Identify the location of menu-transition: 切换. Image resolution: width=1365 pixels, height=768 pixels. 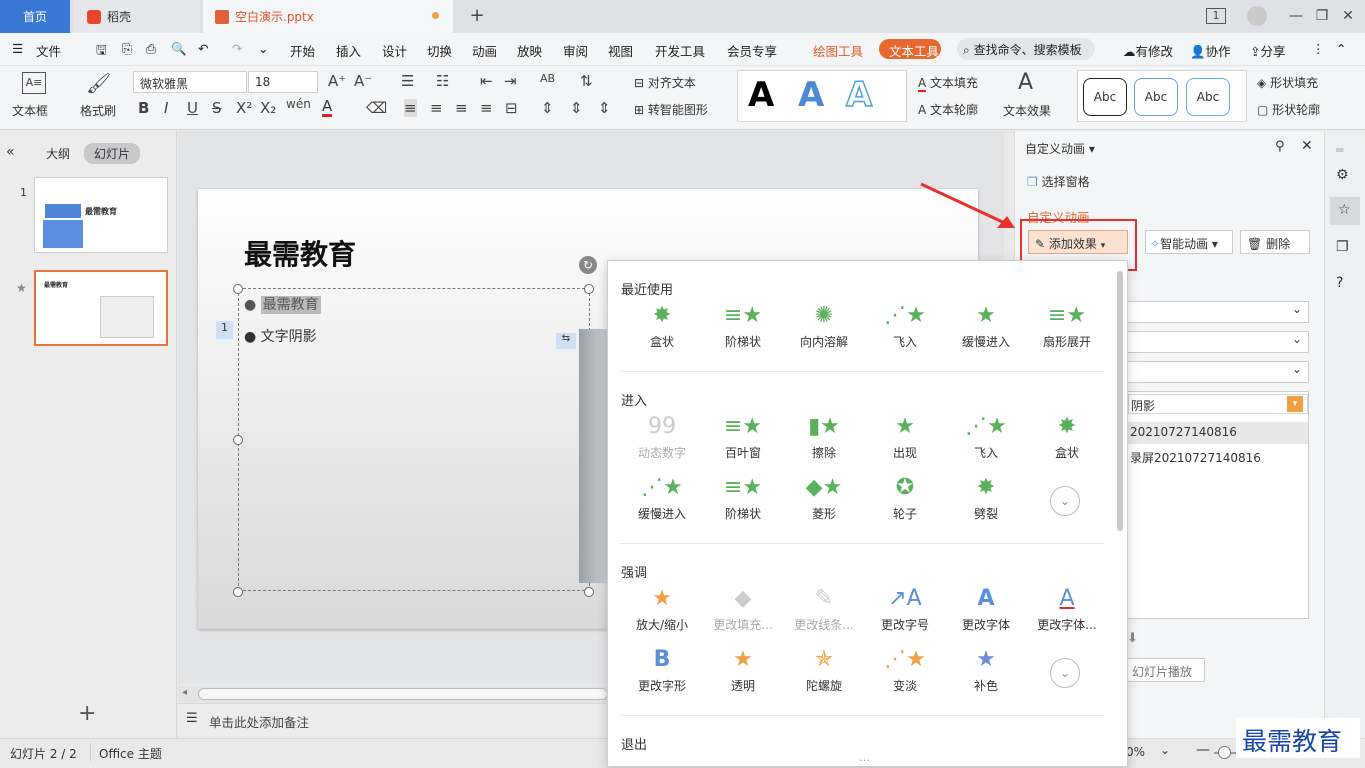
(439, 50).